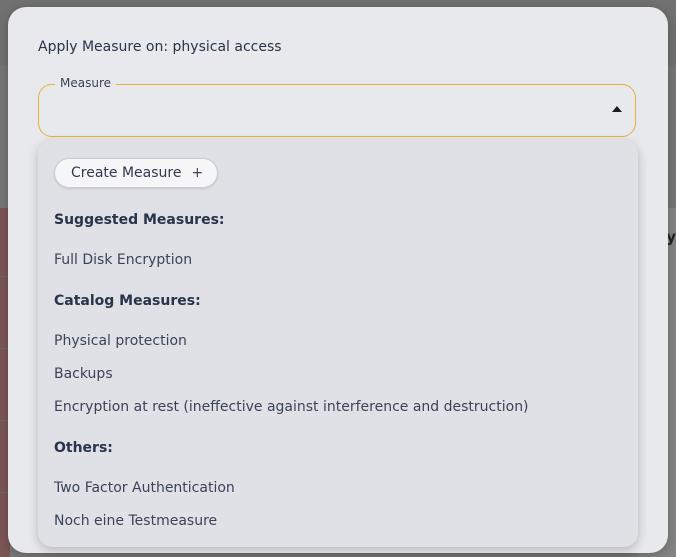 The width and height of the screenshot is (676, 557). Describe the element at coordinates (83, 374) in the screenshot. I see `option-backups: Backups` at that location.